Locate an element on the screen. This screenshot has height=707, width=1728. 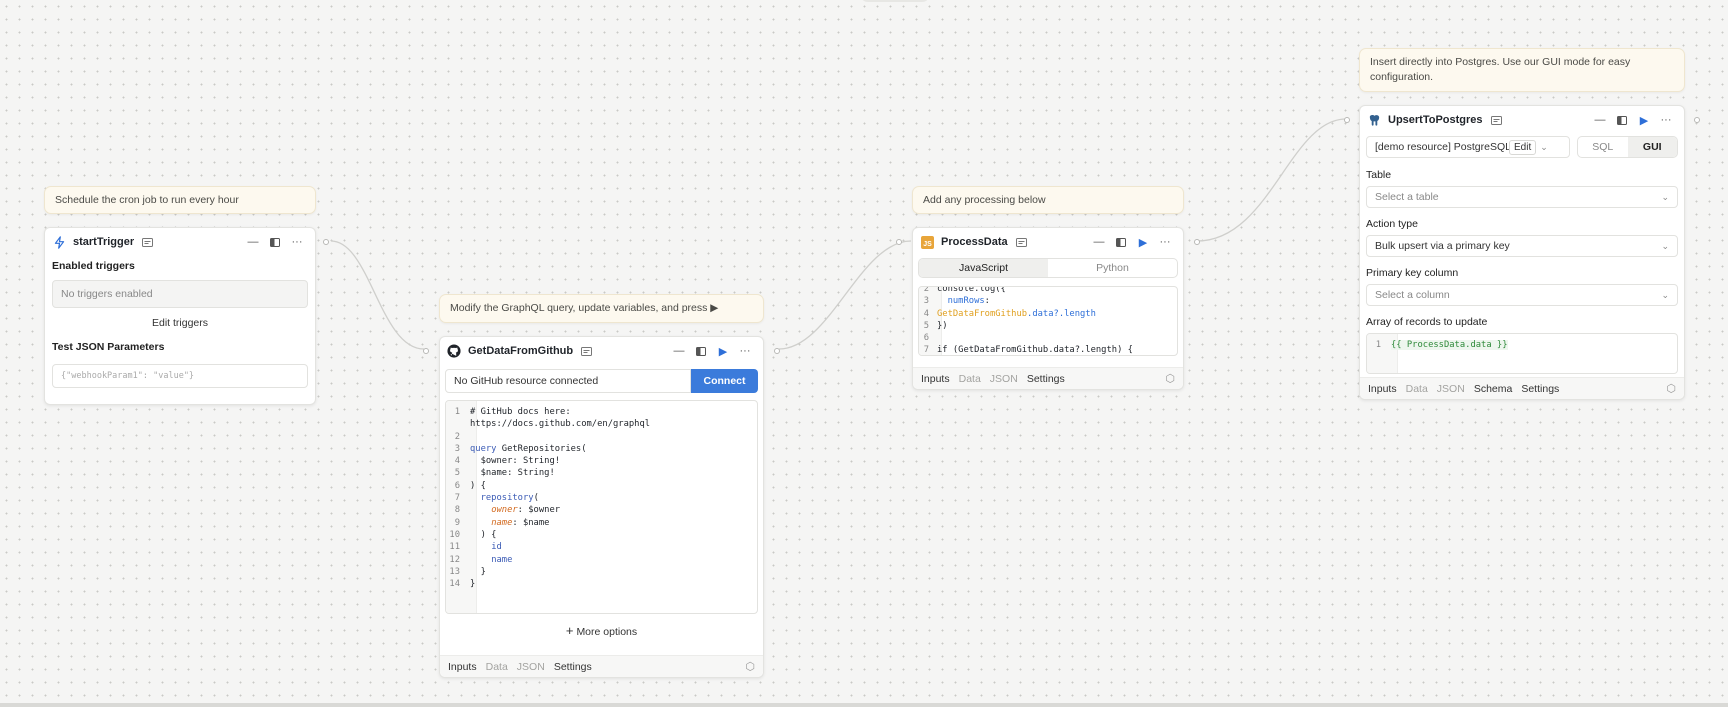
primary-key-placeholder: Select a column is located at coordinates (1412, 295).